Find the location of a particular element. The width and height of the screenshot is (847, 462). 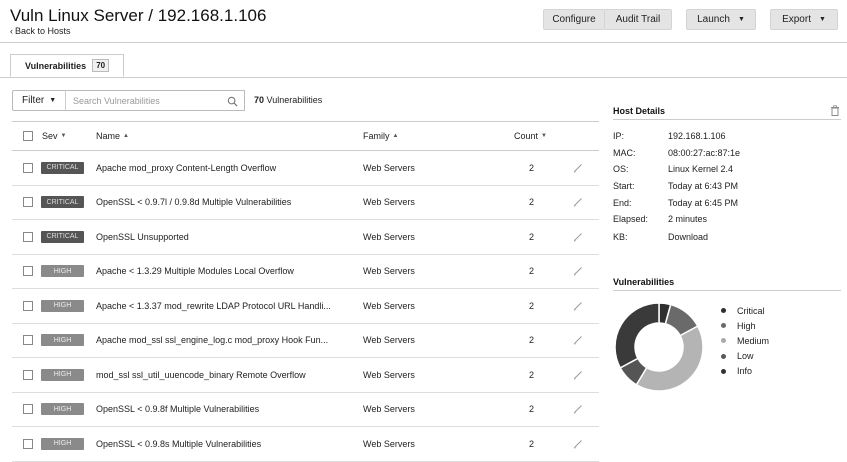

filter-dropdown: Filter▼ is located at coordinates (39, 100).